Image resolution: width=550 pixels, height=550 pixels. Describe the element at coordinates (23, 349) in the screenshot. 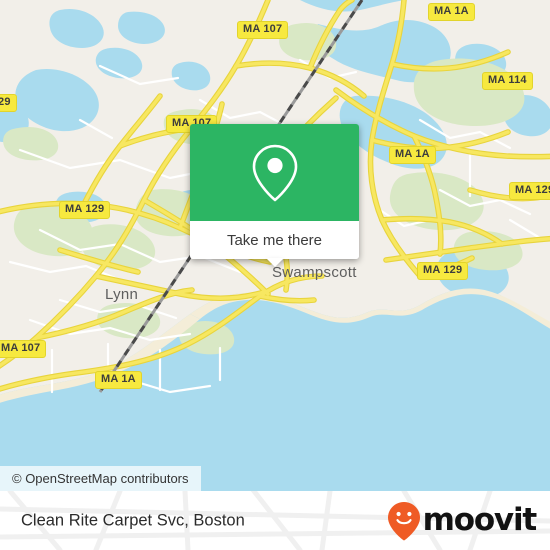

I see `road-shield-ma-107-bottom: MA 107` at that location.